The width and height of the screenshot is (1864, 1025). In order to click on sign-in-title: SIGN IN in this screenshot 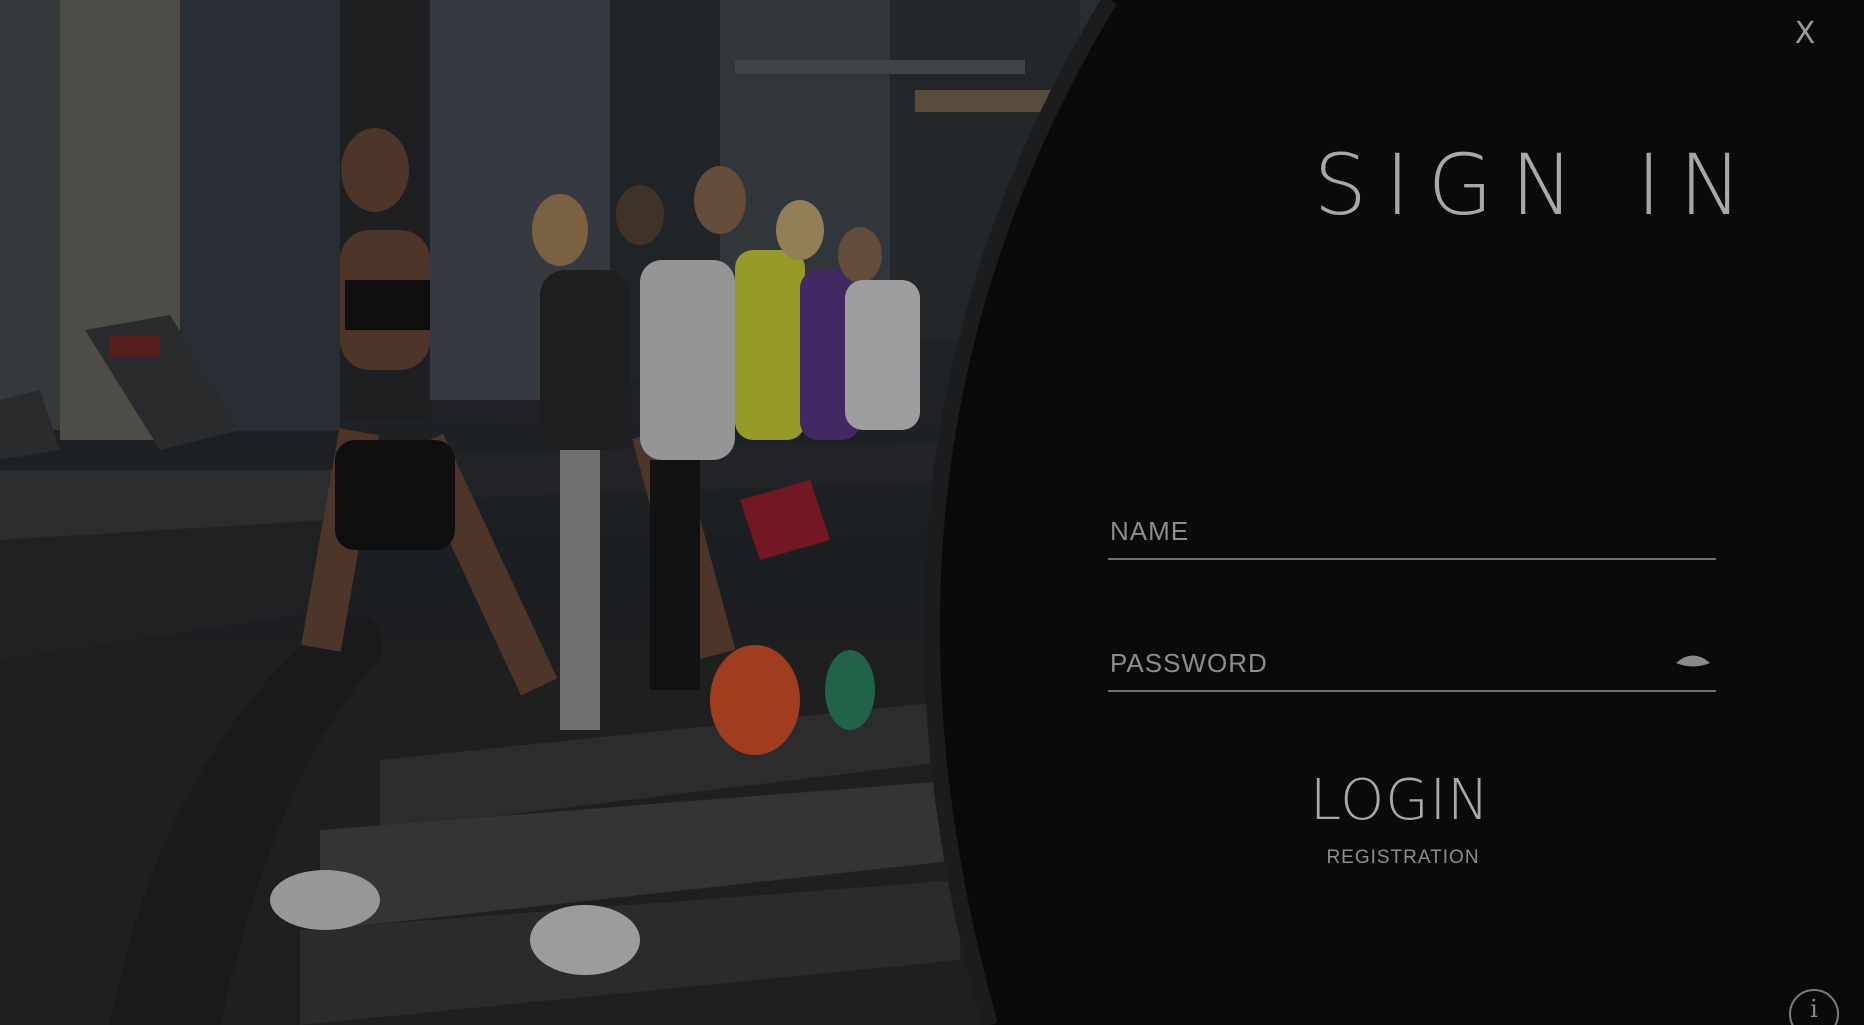, I will do `click(1536, 185)`.